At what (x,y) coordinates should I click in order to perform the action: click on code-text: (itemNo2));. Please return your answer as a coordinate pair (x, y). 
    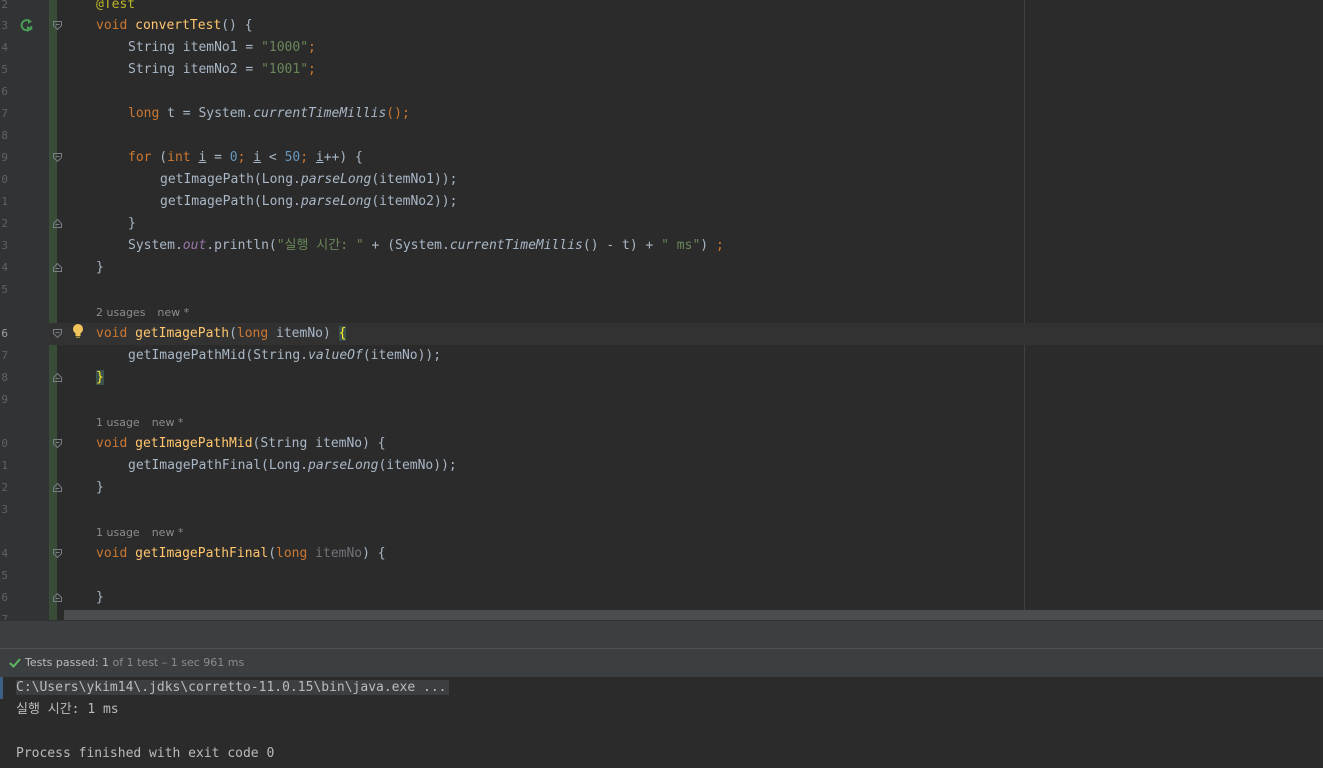
    Looking at the image, I should click on (414, 201).